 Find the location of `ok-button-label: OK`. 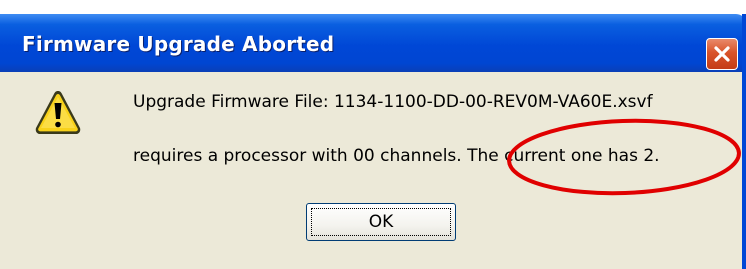

ok-button-label: OK is located at coordinates (381, 222).